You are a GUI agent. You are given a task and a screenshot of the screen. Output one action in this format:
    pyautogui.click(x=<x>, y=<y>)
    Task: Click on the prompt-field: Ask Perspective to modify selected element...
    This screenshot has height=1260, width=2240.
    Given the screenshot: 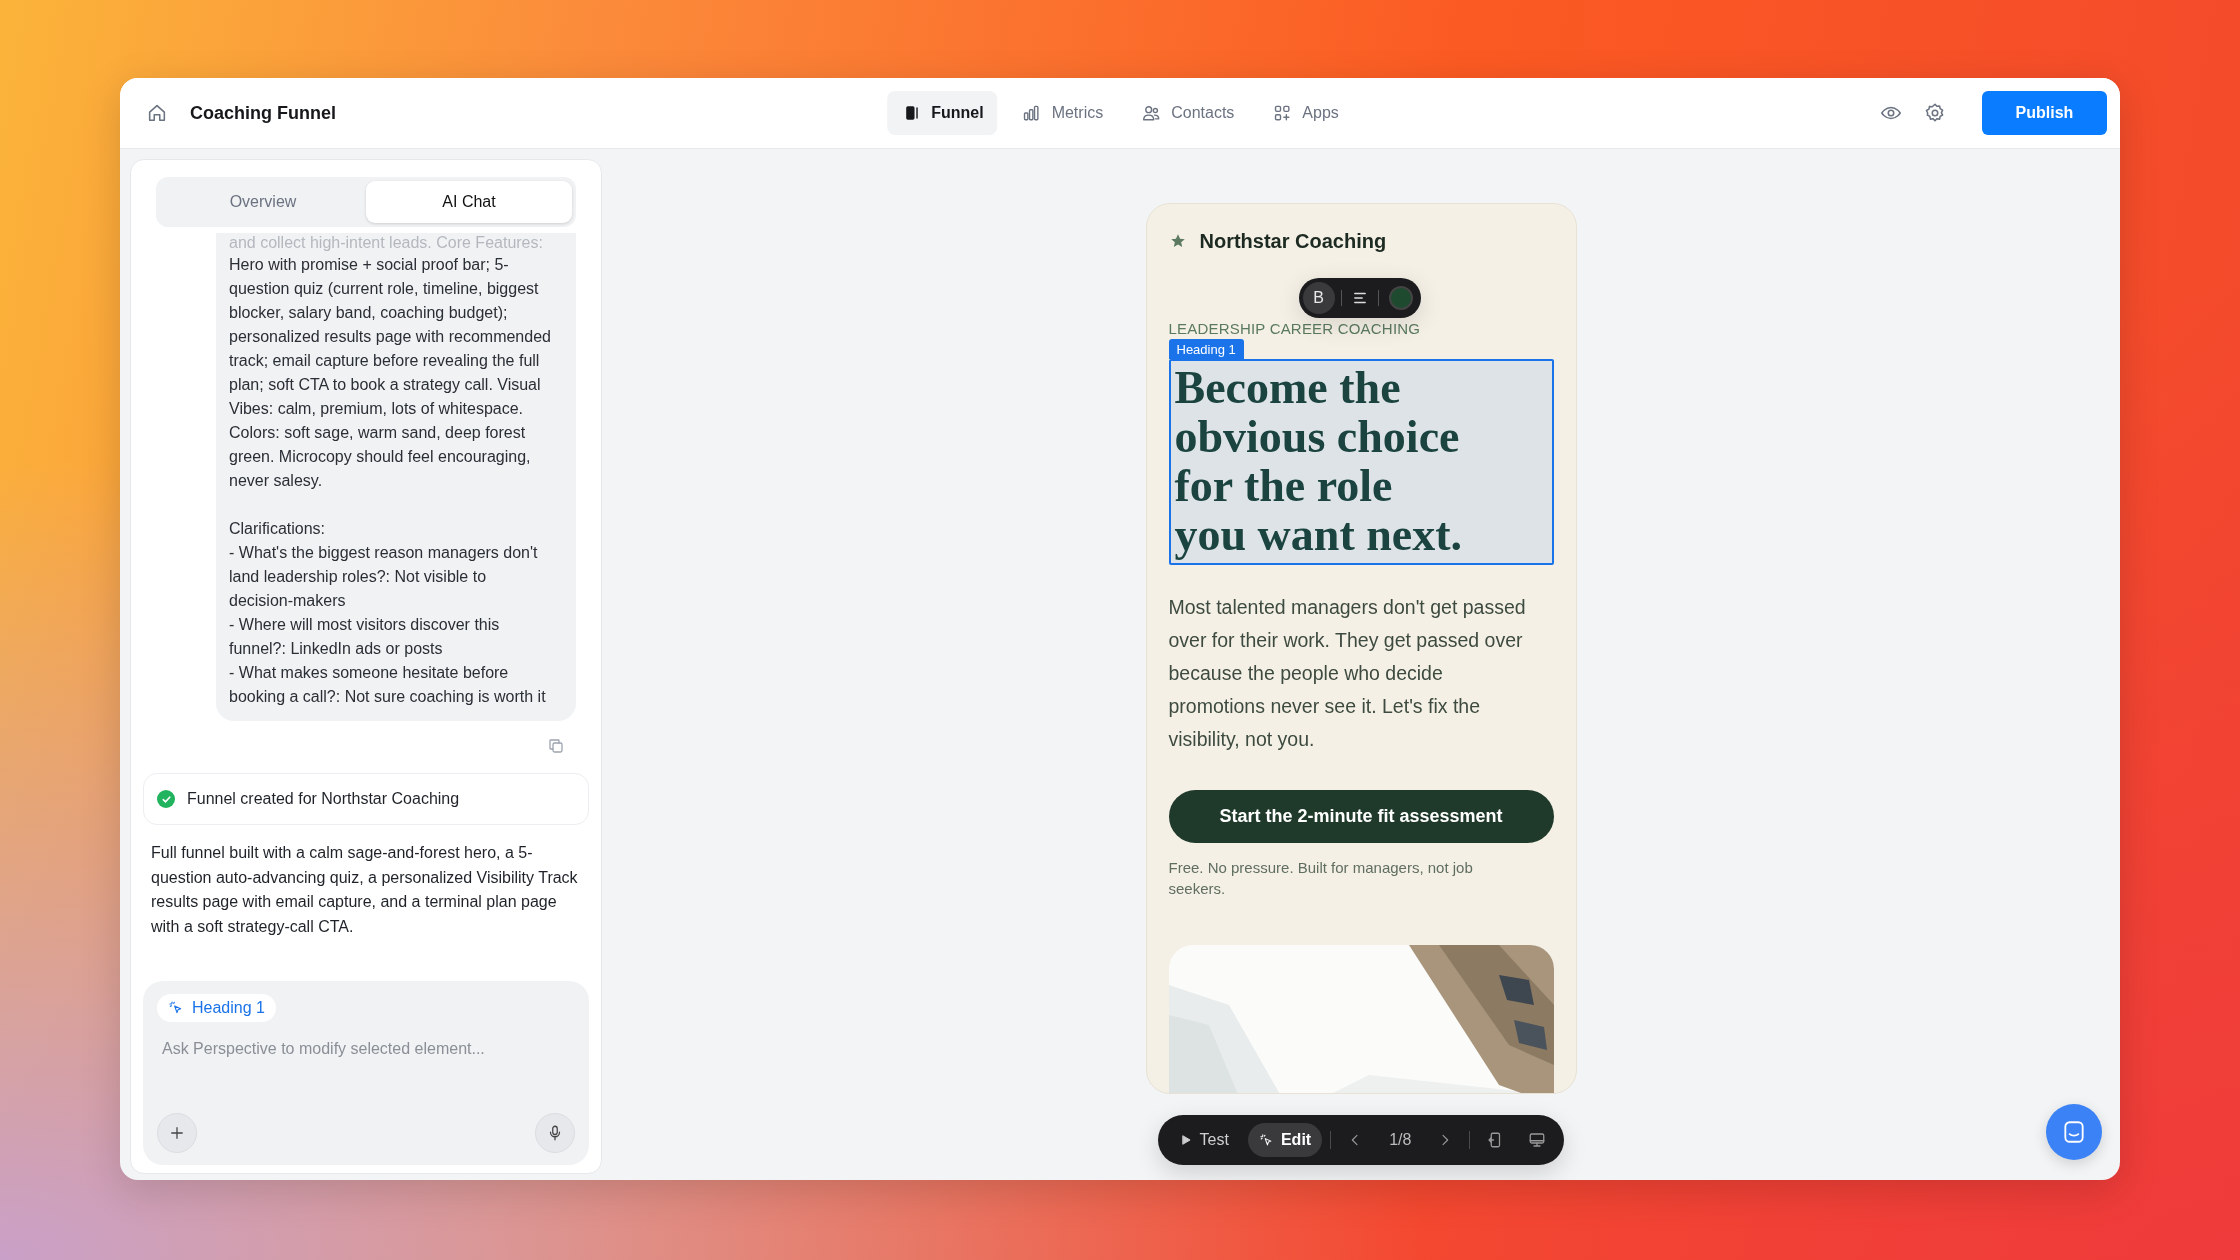 What is the action you would take?
    pyautogui.click(x=366, y=1049)
    